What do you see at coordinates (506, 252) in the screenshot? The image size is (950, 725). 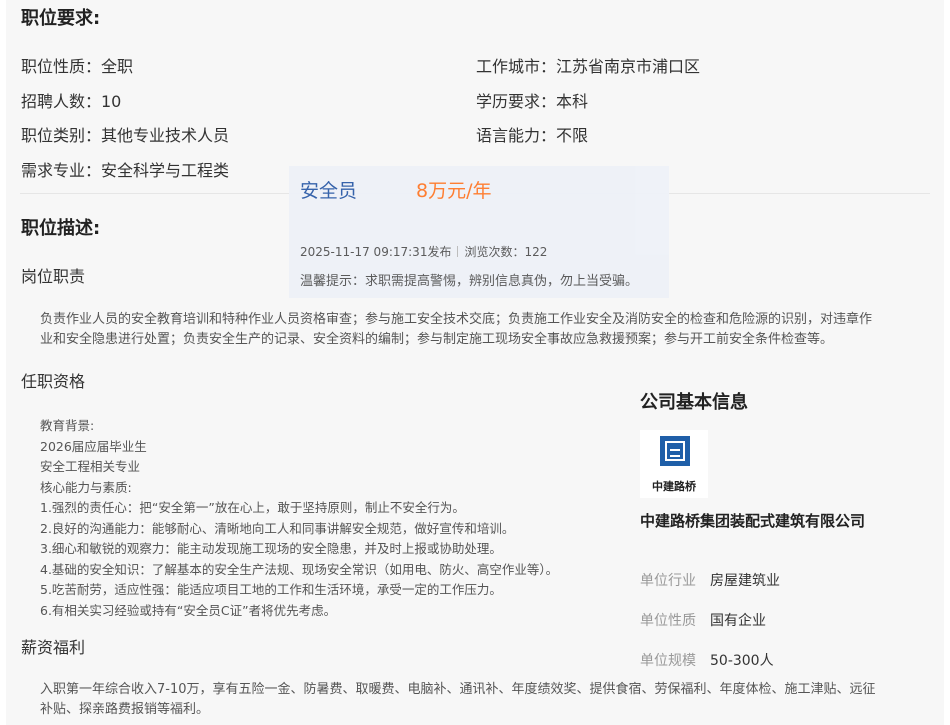 I see `view-count: 浏览次数：122` at bounding box center [506, 252].